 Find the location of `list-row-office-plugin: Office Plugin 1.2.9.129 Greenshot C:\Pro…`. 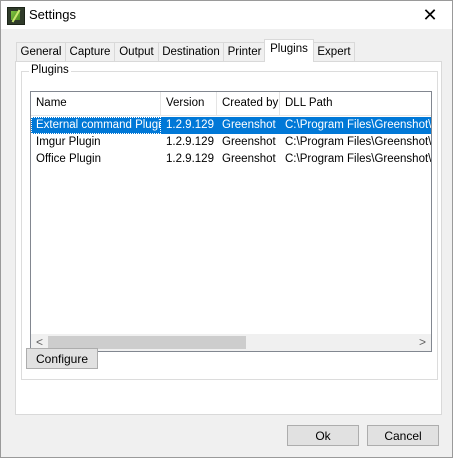

list-row-office-plugin: Office Plugin 1.2.9.129 Greenshot C:\Pro… is located at coordinates (231, 159).